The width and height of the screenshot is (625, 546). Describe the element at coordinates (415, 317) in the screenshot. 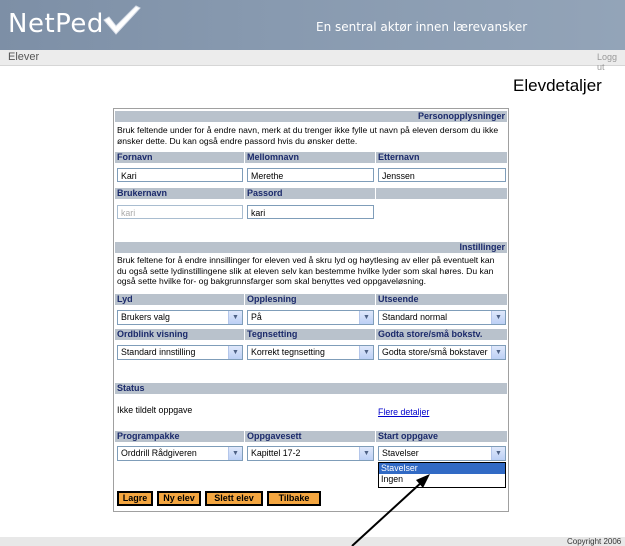

I see `appearance-select-value: Standard normal` at that location.